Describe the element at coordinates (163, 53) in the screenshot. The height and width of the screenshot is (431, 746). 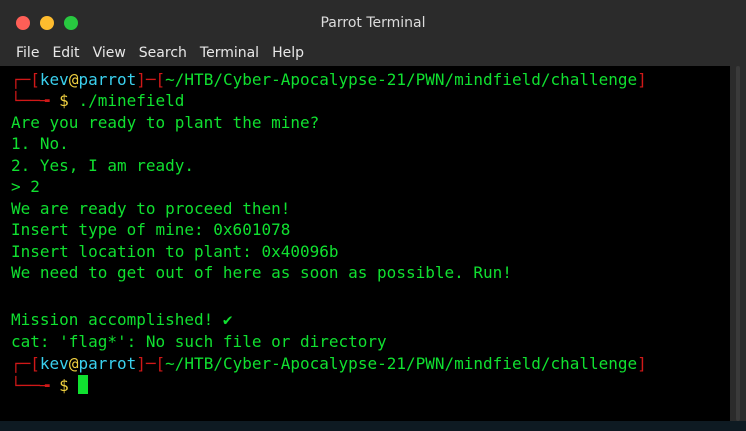
I see `menu-search: Search` at that location.